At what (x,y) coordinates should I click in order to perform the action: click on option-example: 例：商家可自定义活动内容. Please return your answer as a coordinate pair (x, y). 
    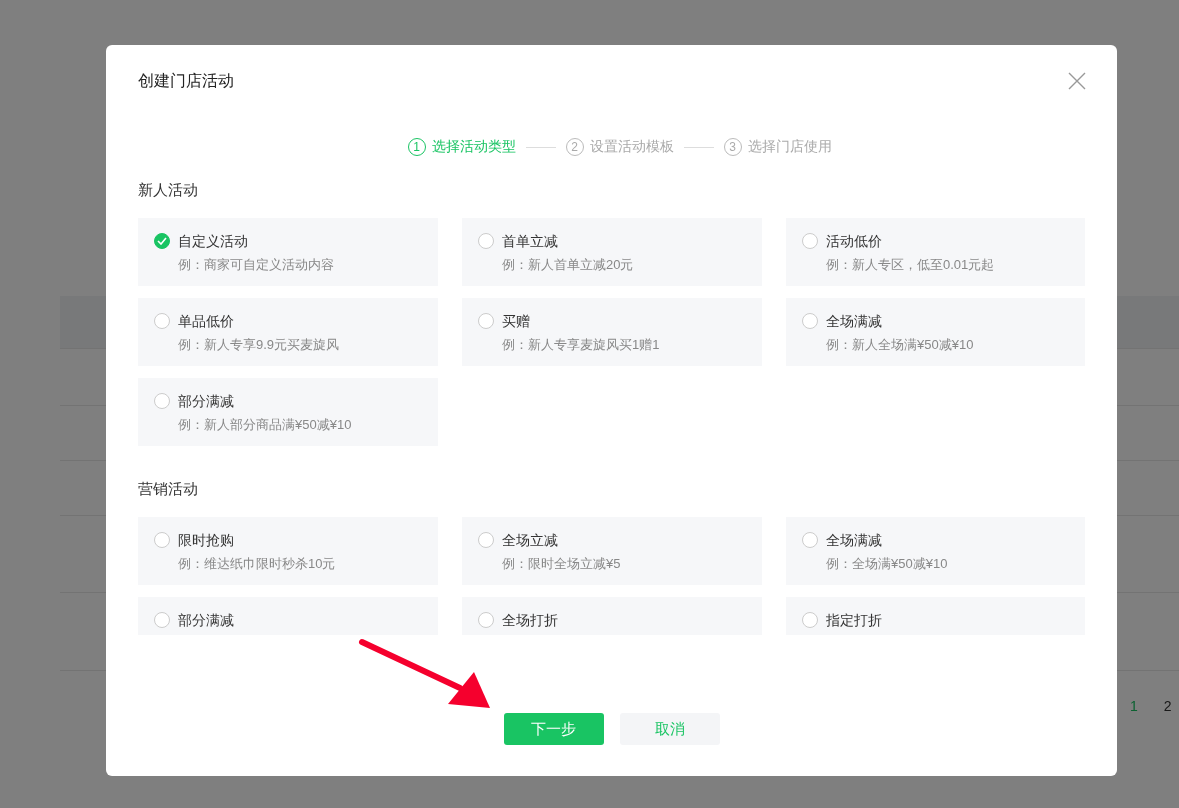
    Looking at the image, I should click on (256, 265).